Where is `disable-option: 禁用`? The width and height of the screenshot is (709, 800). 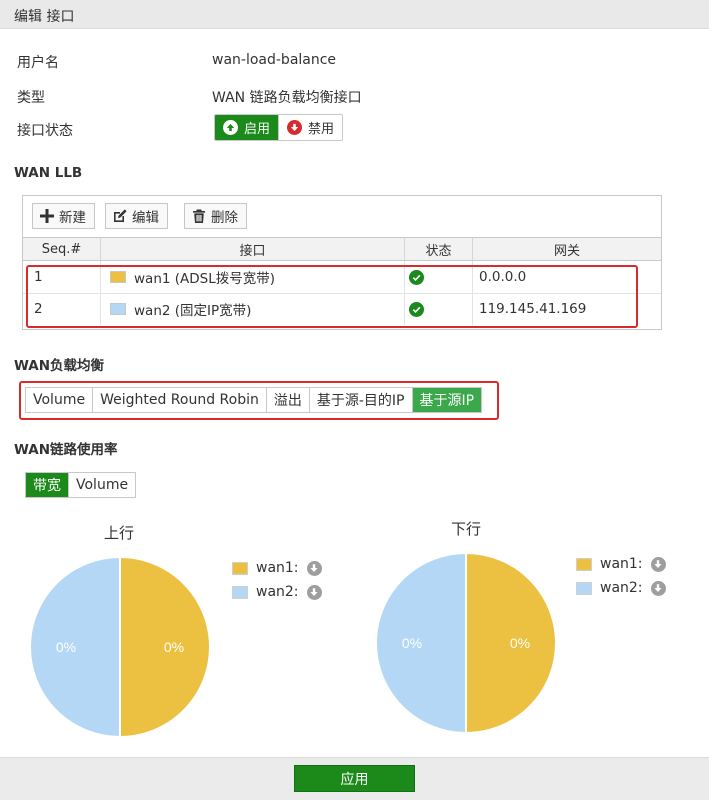 disable-option: 禁用 is located at coordinates (310, 127).